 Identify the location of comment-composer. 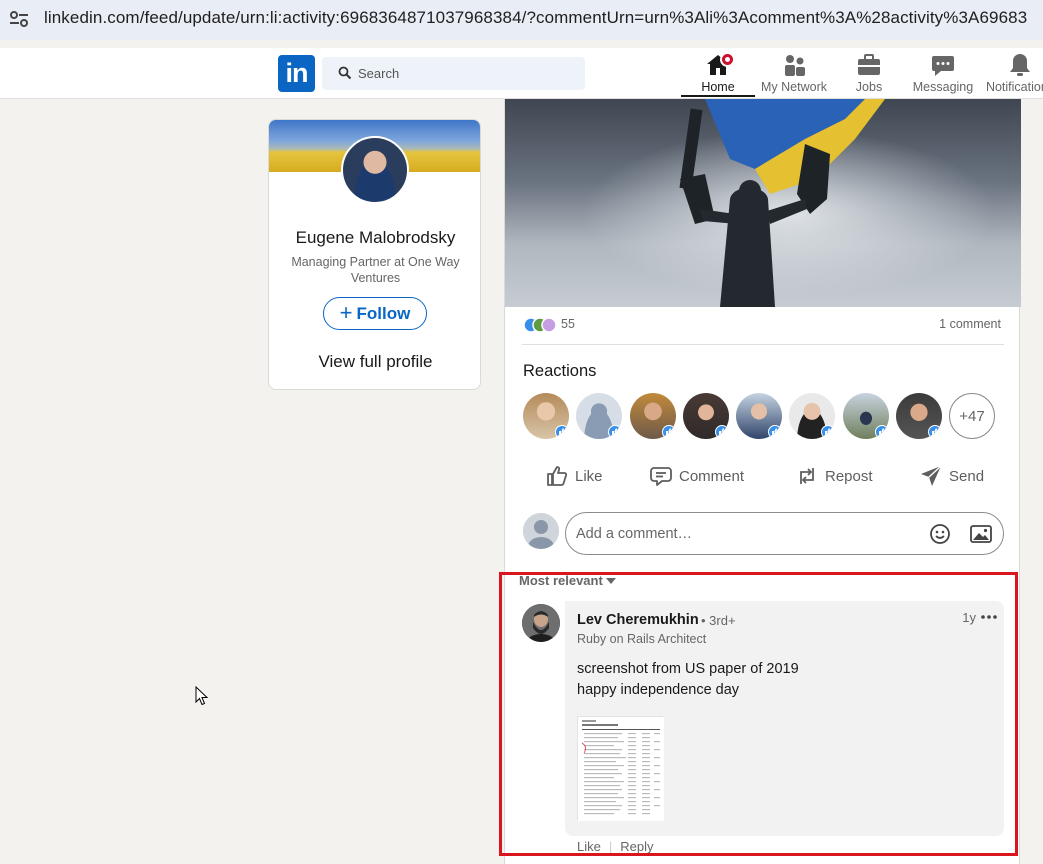
(784, 533).